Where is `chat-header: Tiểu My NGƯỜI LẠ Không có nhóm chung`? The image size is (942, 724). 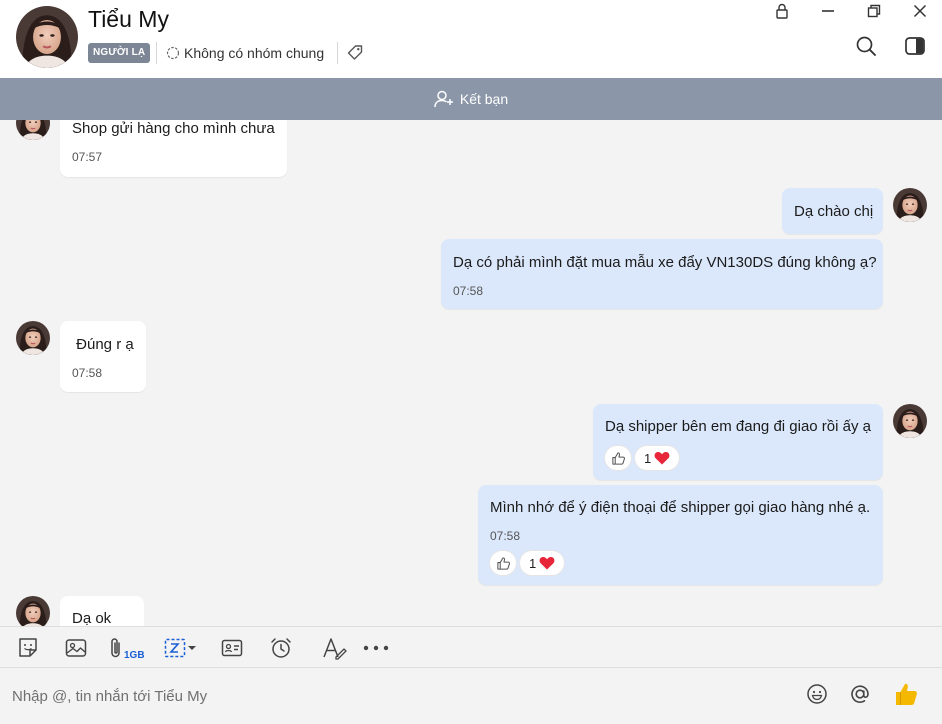
chat-header: Tiểu My NGƯỜI LẠ Không có nhóm chung is located at coordinates (471, 39).